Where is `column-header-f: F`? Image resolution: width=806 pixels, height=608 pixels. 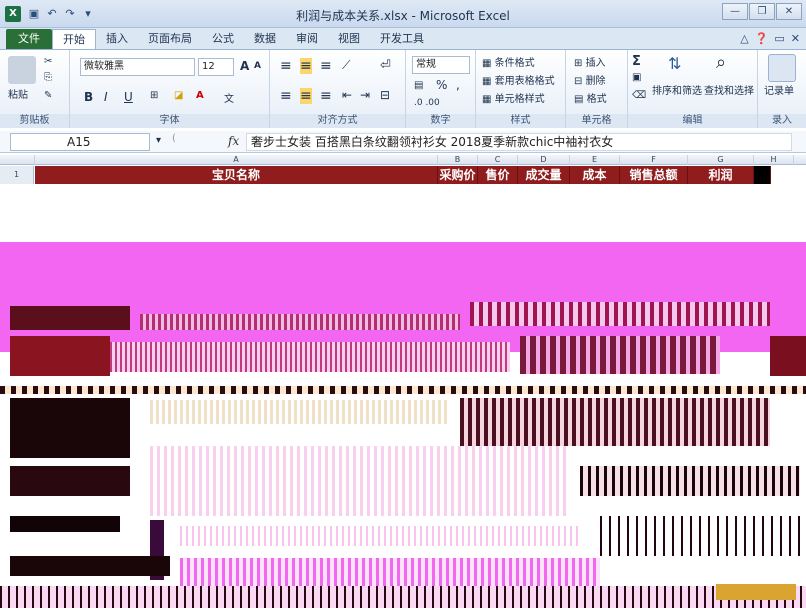 column-header-f: F is located at coordinates (654, 160).